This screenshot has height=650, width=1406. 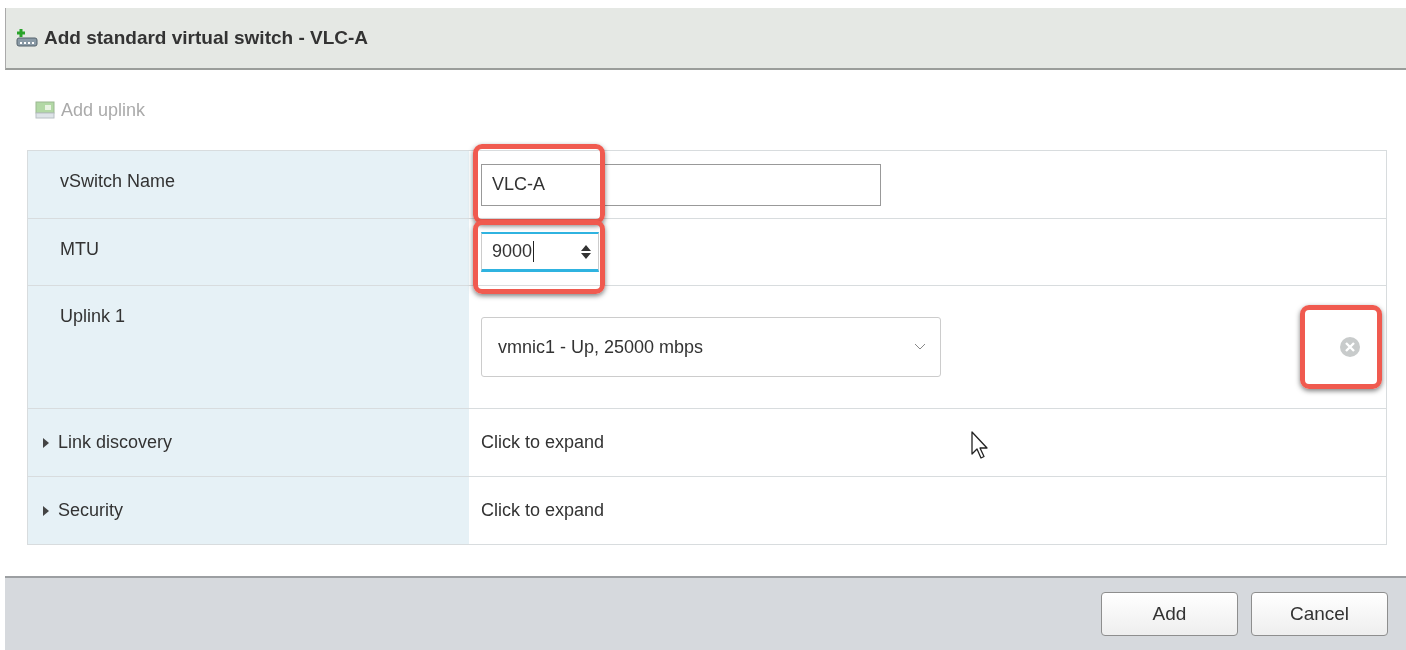 What do you see at coordinates (45, 110) in the screenshot?
I see `network-card-icon` at bounding box center [45, 110].